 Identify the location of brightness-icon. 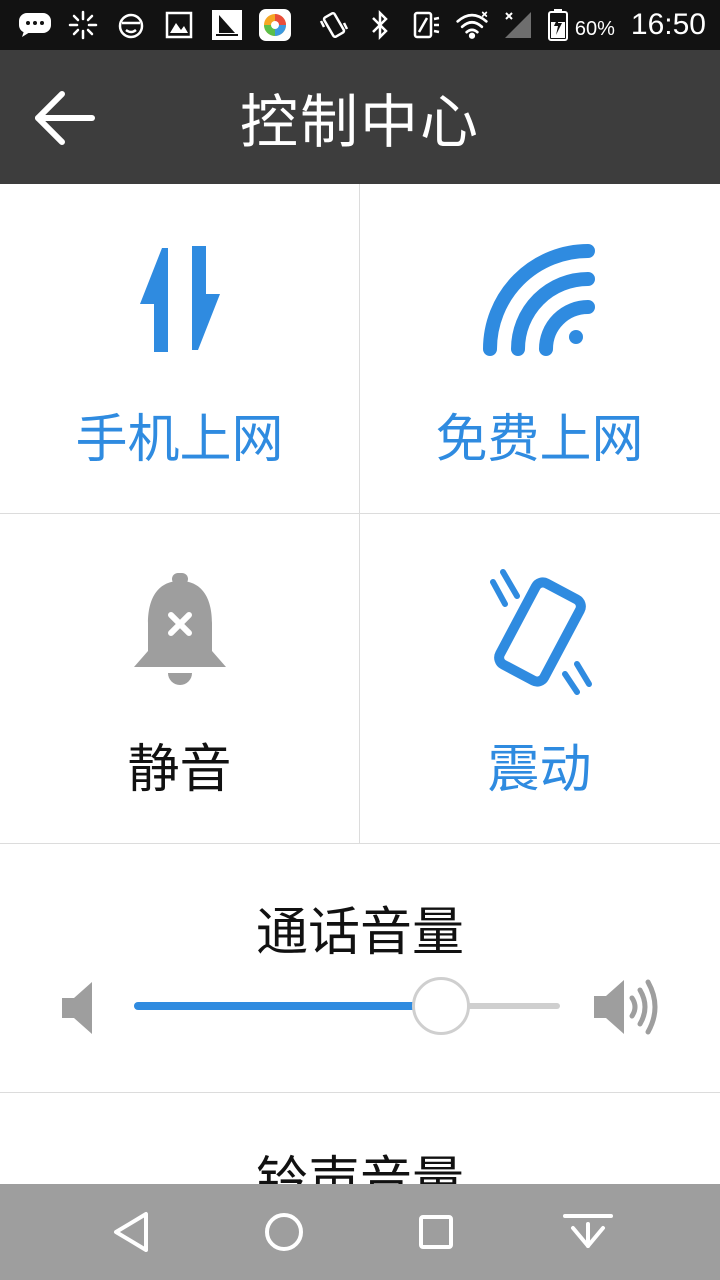
(83, 25).